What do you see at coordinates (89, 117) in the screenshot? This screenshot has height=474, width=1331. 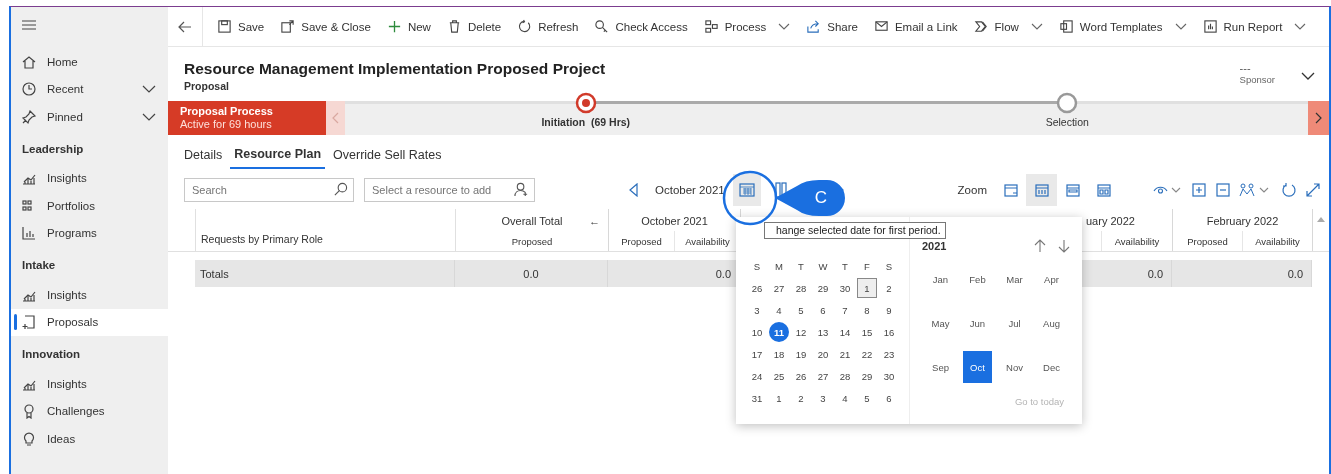 I see `nav-item: Pinned` at bounding box center [89, 117].